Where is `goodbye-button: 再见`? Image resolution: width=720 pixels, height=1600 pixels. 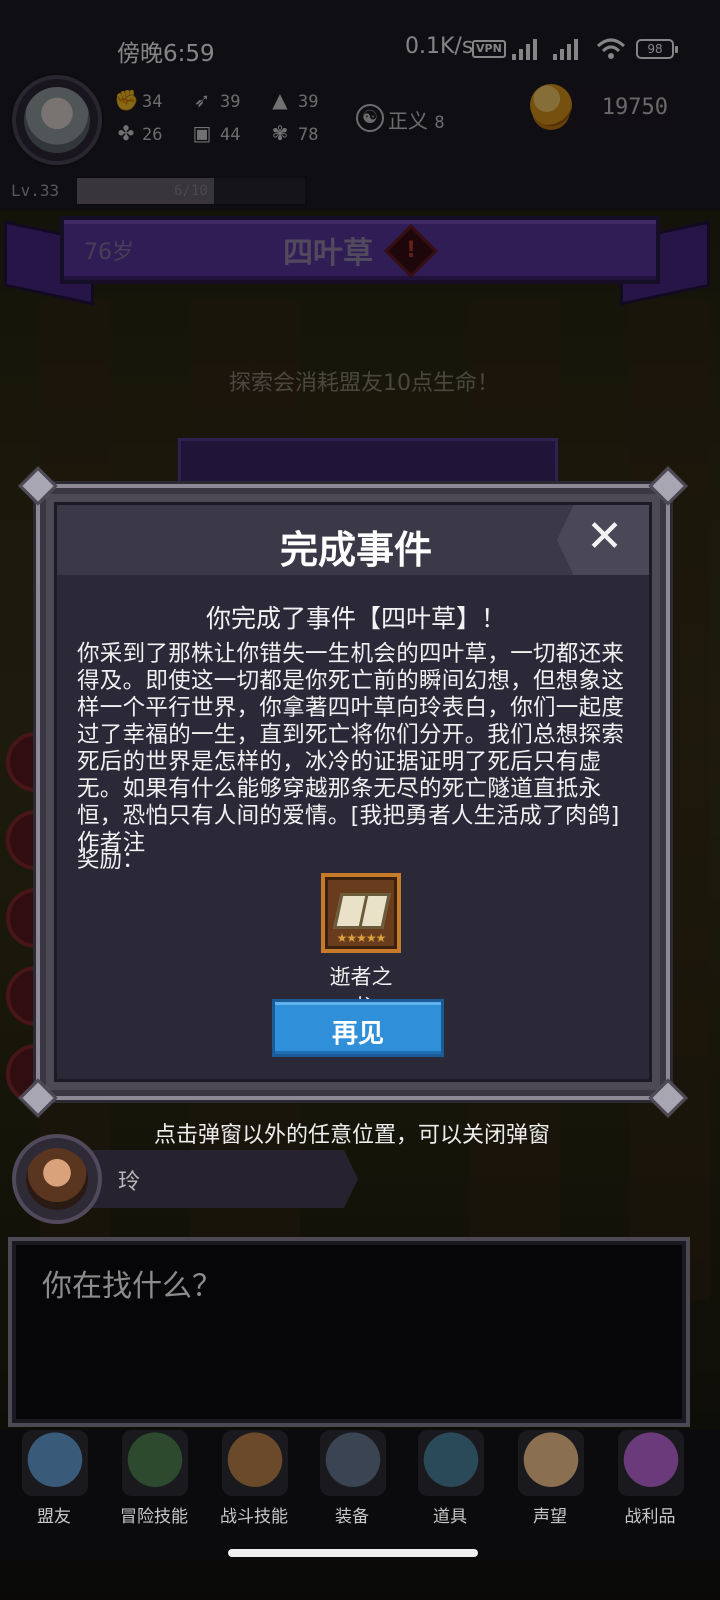 goodbye-button: 再见 is located at coordinates (358, 1028).